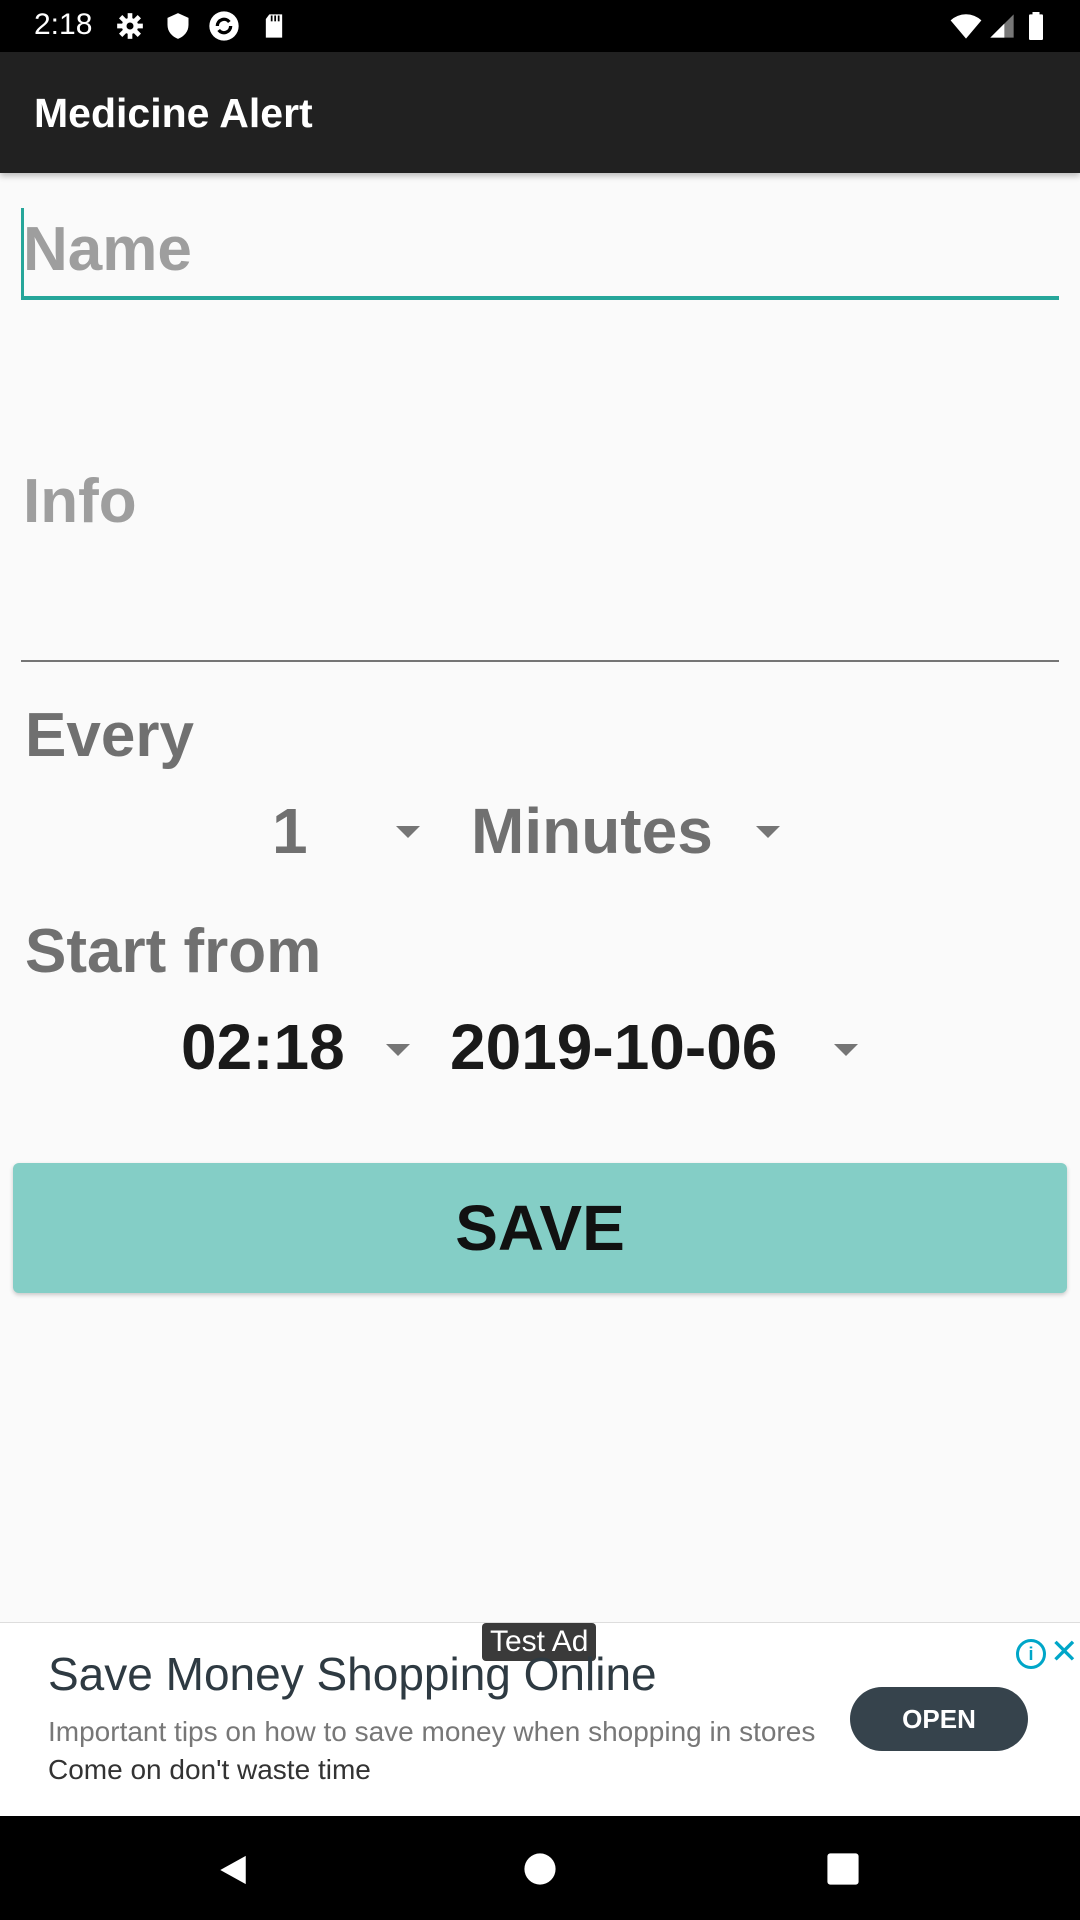  What do you see at coordinates (843, 1869) in the screenshot?
I see `recents-icon` at bounding box center [843, 1869].